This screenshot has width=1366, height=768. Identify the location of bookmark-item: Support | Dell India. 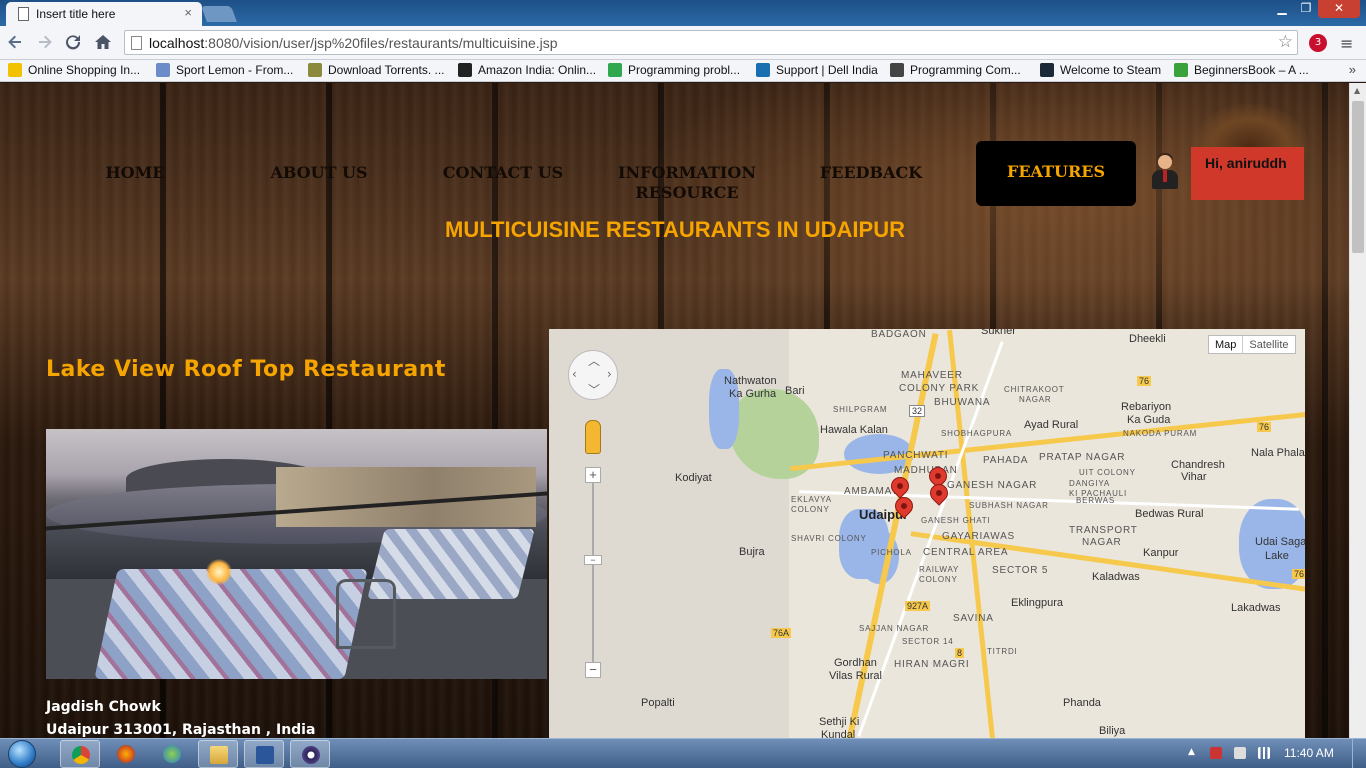
(817, 70).